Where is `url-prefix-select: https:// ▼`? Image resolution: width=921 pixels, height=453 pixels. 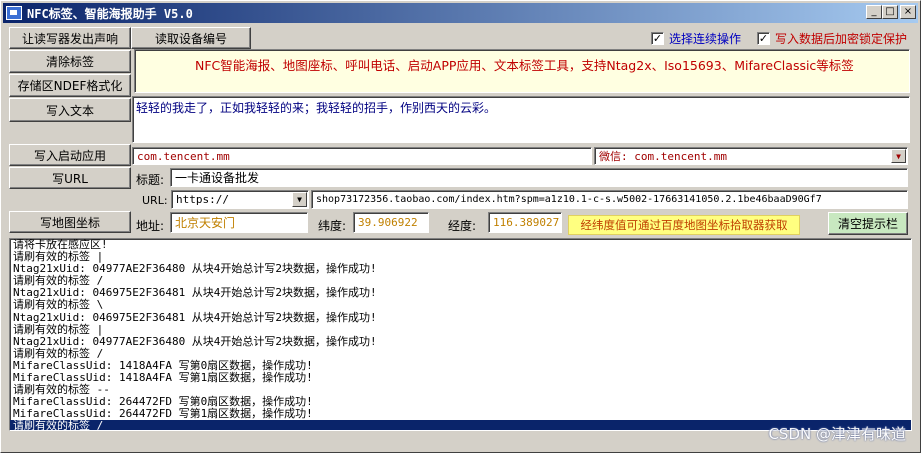
url-prefix-select: https:// ▼ is located at coordinates (240, 199).